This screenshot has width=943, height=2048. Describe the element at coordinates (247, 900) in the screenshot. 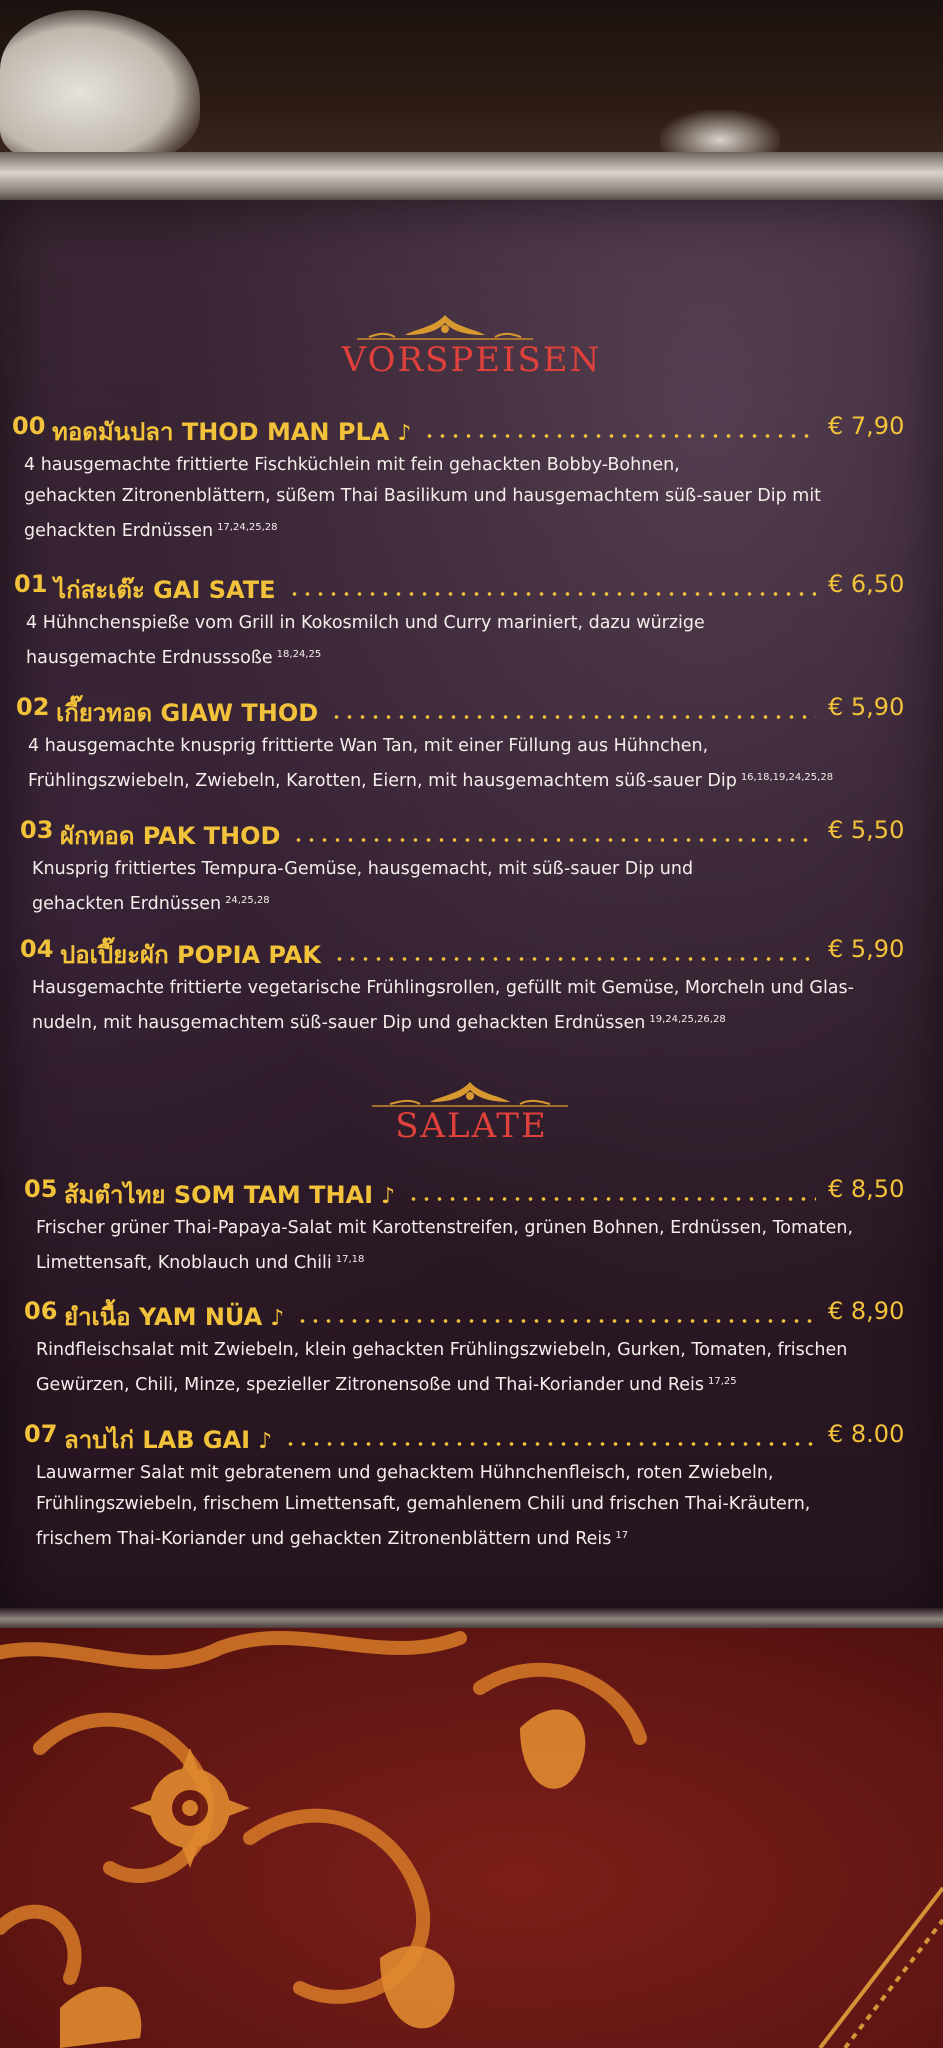

I see `allergen-codes: 24,25,28` at that location.